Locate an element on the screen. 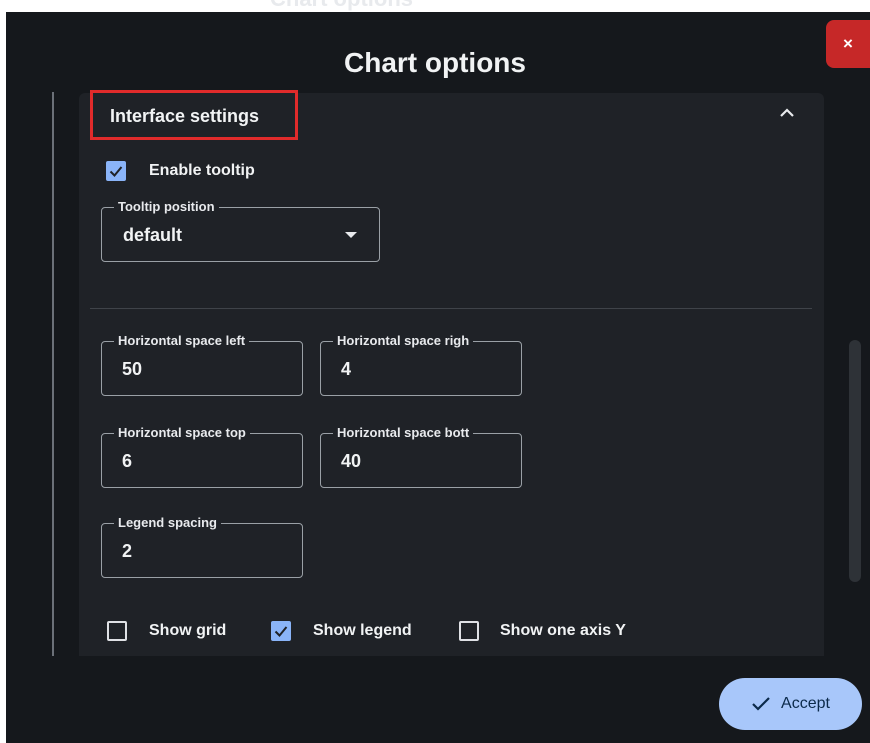 This screenshot has width=870, height=743. section-title: Interface settings is located at coordinates (185, 116).